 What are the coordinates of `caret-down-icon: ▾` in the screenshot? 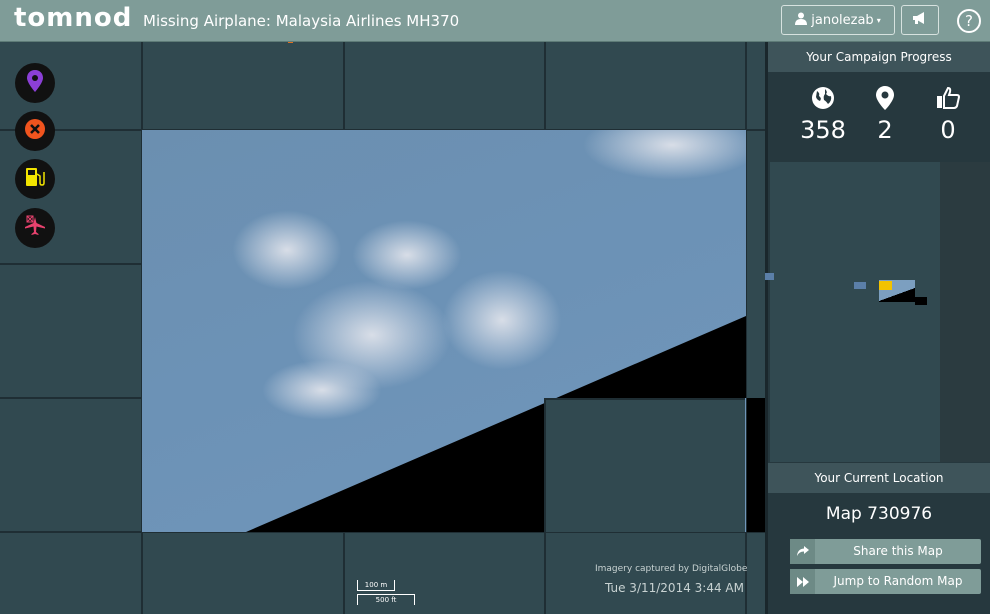 It's located at (878, 20).